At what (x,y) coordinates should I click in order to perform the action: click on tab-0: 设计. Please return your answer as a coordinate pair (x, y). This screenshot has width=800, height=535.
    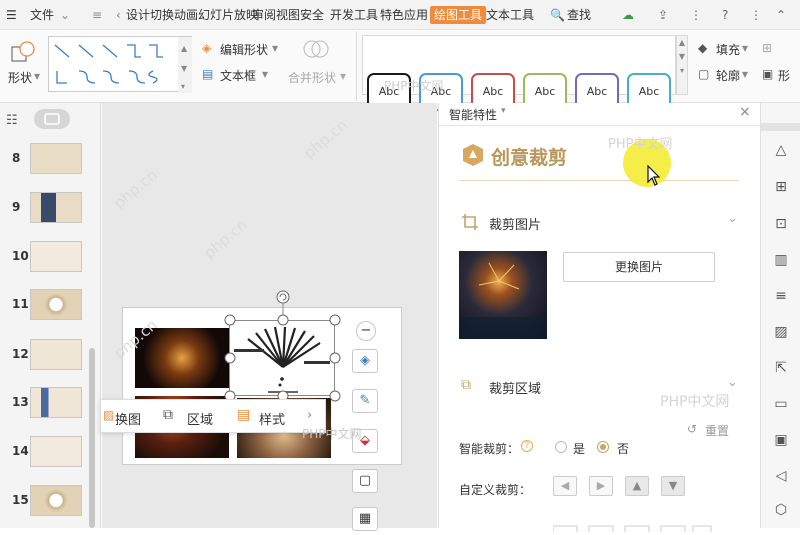
    Looking at the image, I should click on (138, 15).